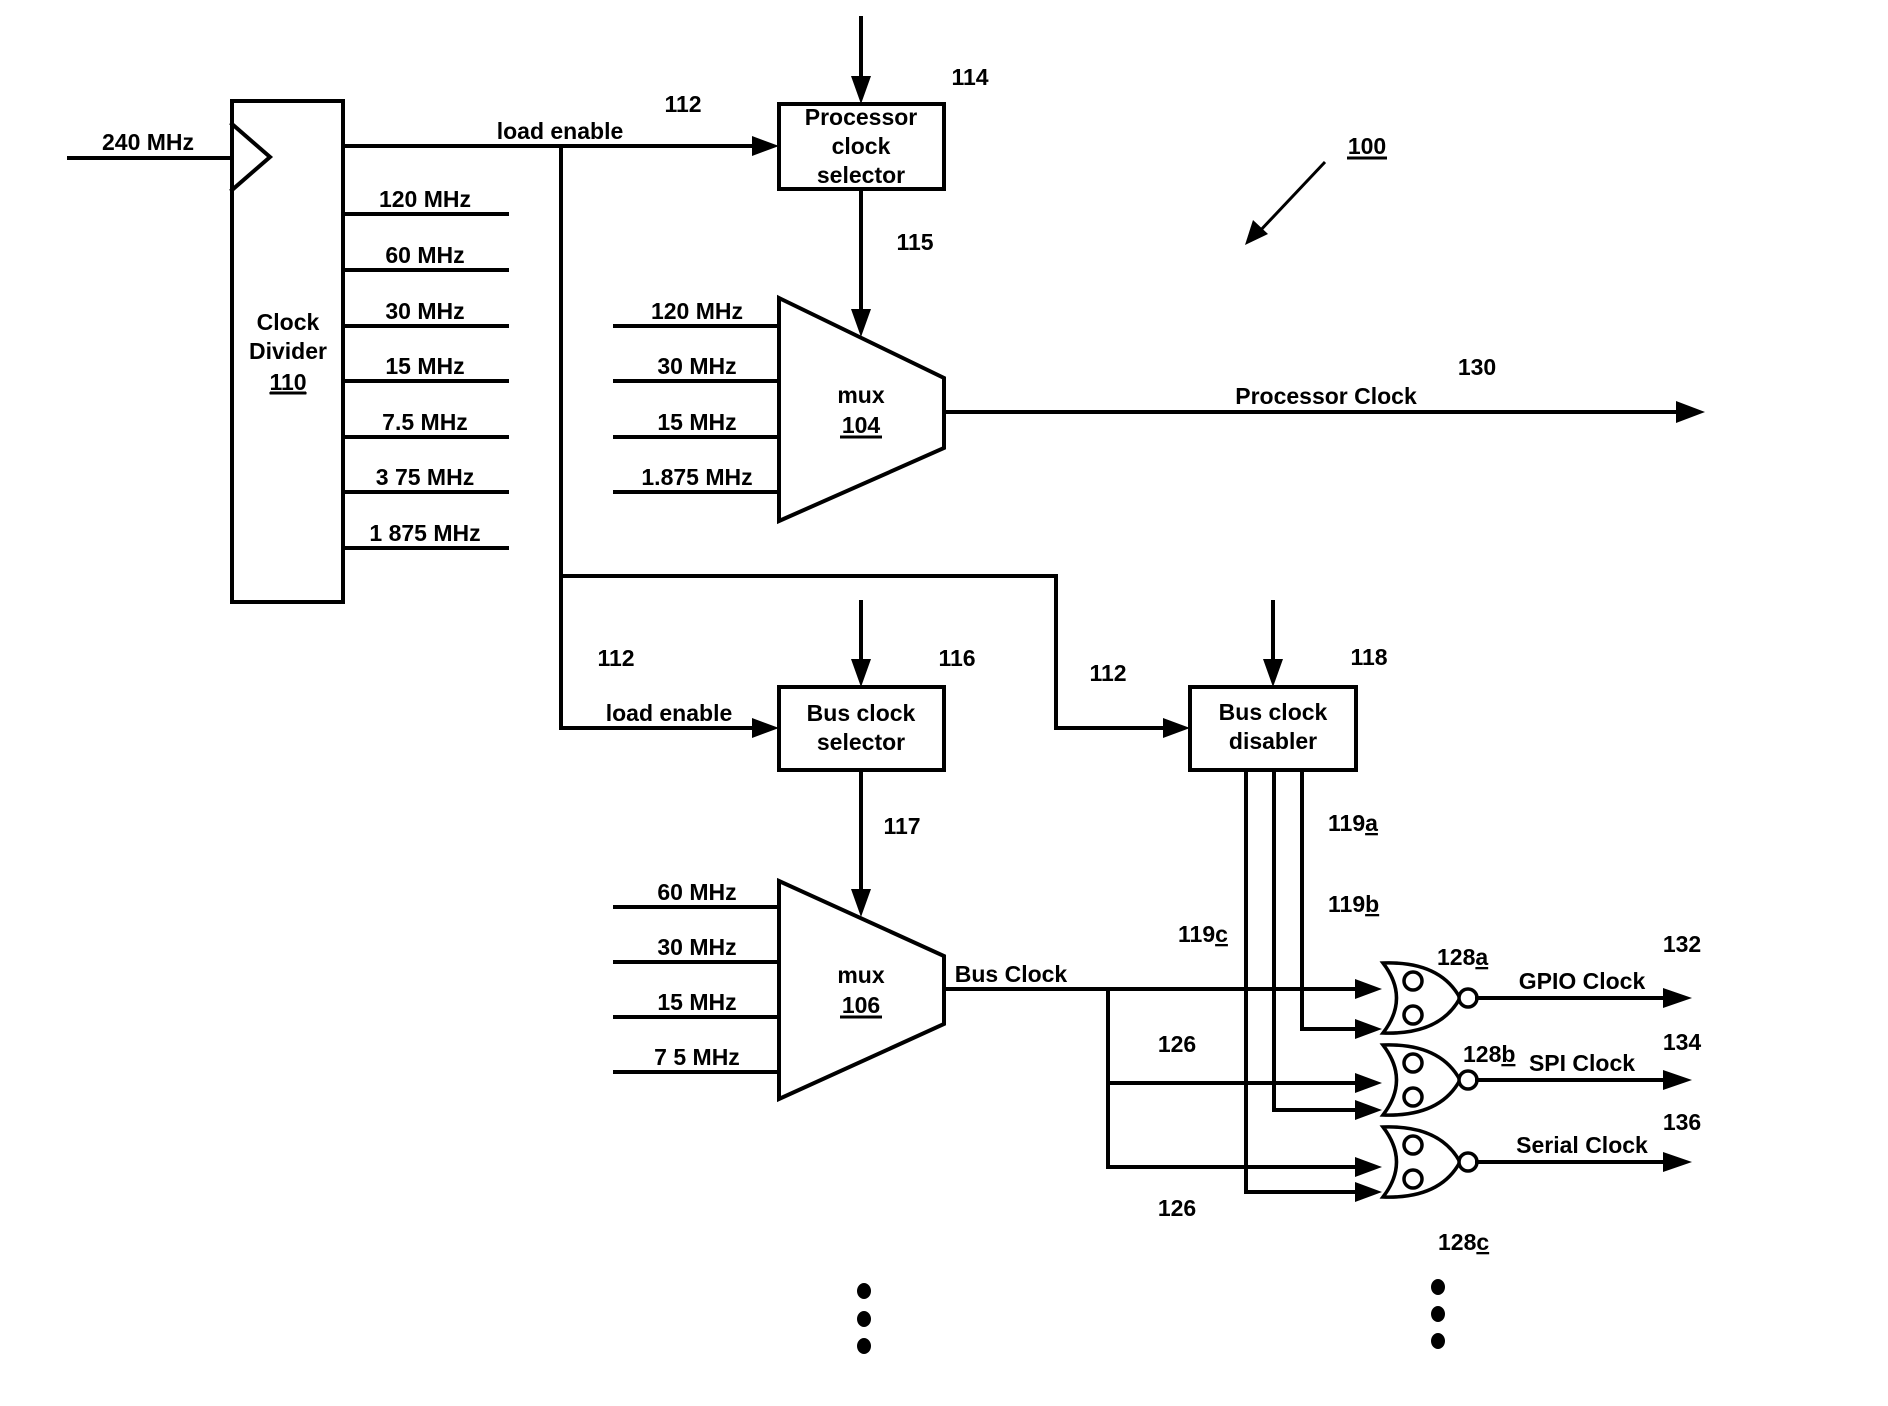 Image resolution: width=1888 pixels, height=1406 pixels. I want to click on mux-106-input-label: 30 MHz, so click(696, 947).